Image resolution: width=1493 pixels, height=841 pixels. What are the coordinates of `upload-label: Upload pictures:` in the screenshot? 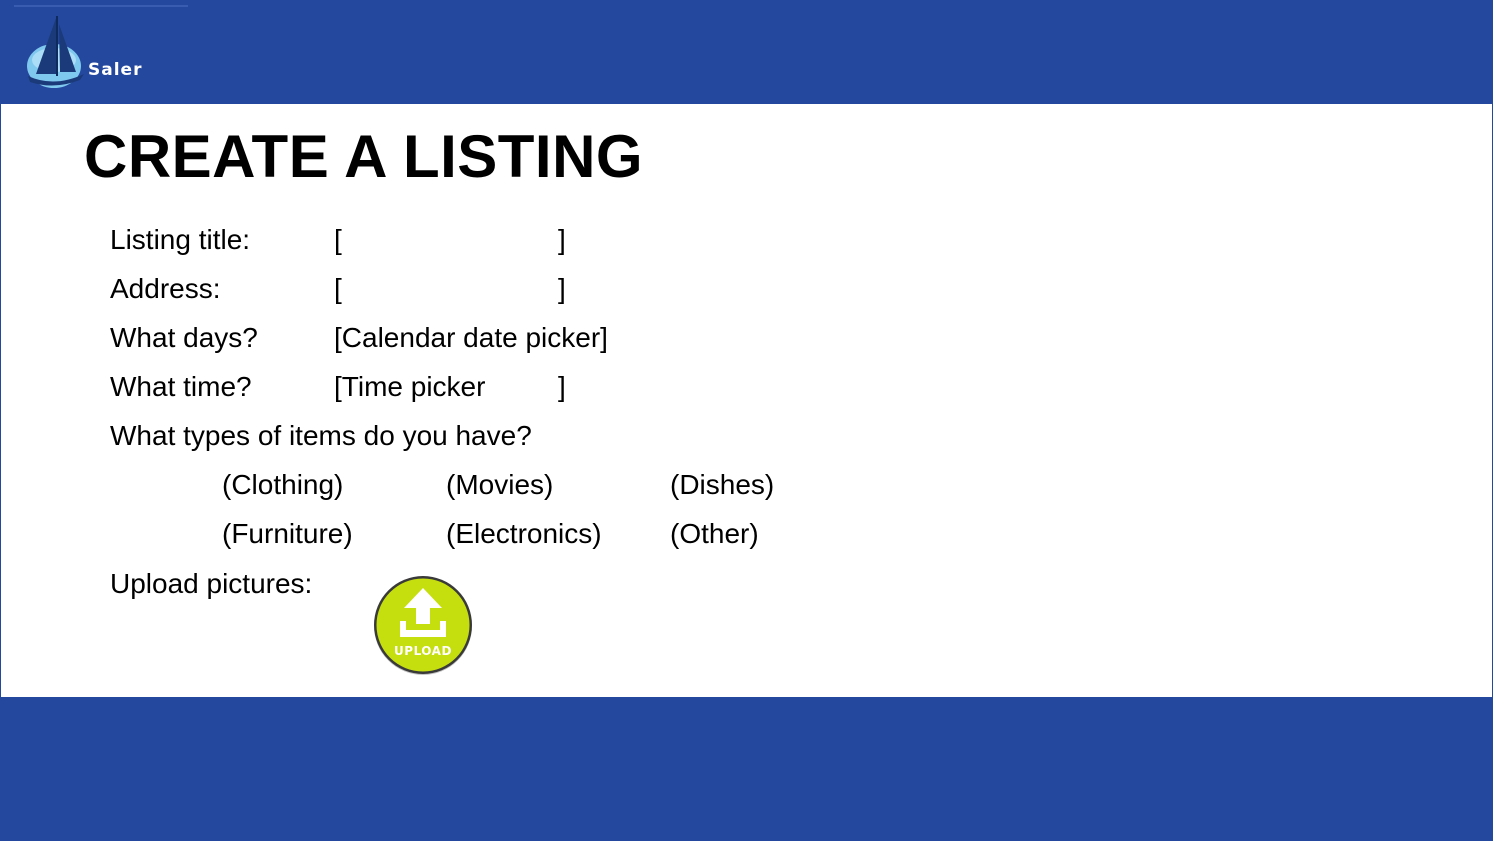 It's located at (211, 583).